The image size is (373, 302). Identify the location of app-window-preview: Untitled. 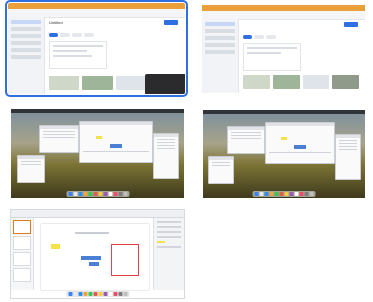
(96, 48).